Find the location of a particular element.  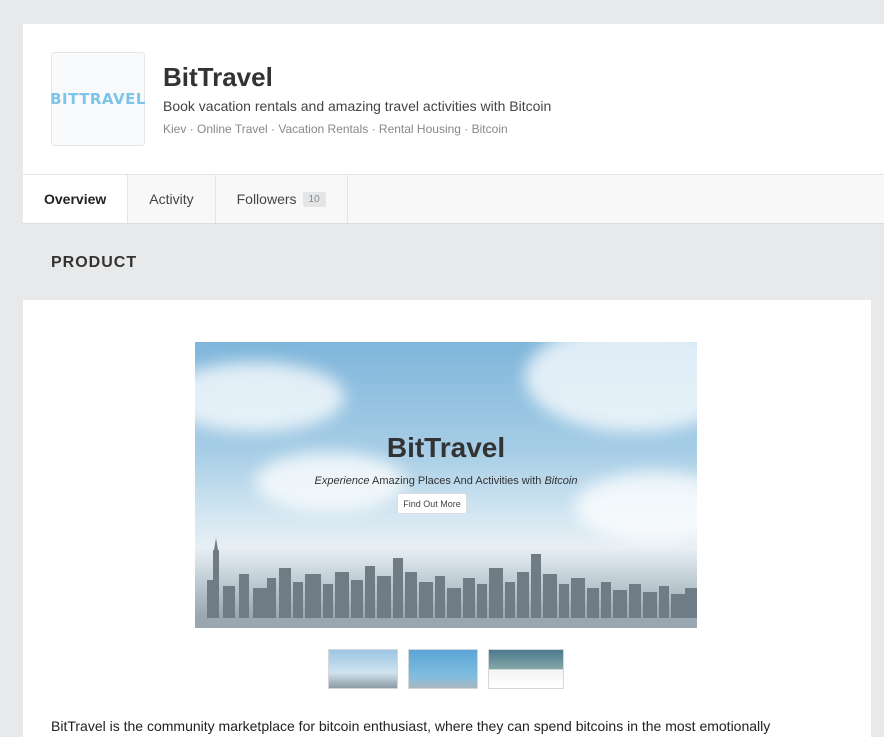

tag-link: Kiev is located at coordinates (174, 129).